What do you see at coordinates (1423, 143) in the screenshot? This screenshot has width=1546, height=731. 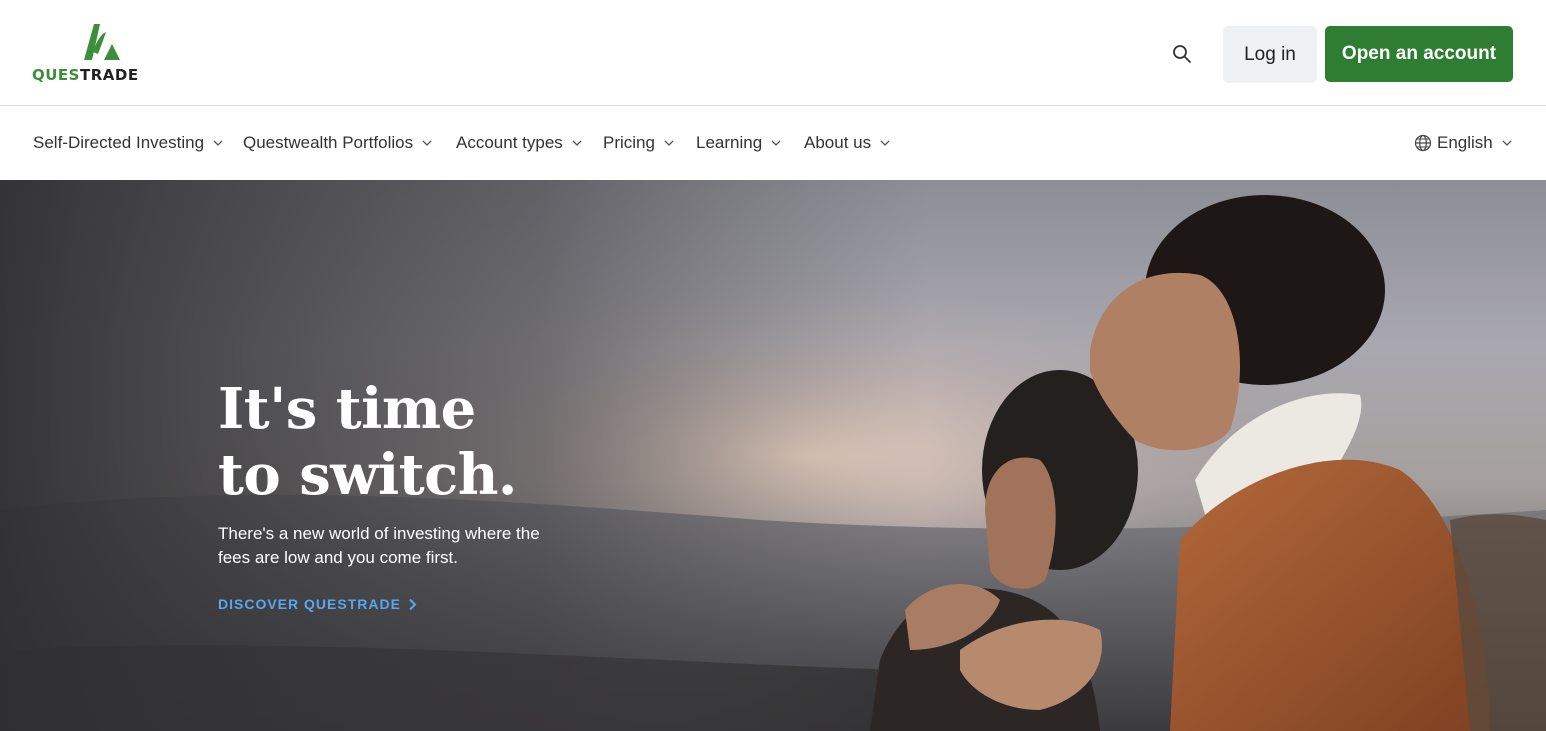 I see `globe-icon` at bounding box center [1423, 143].